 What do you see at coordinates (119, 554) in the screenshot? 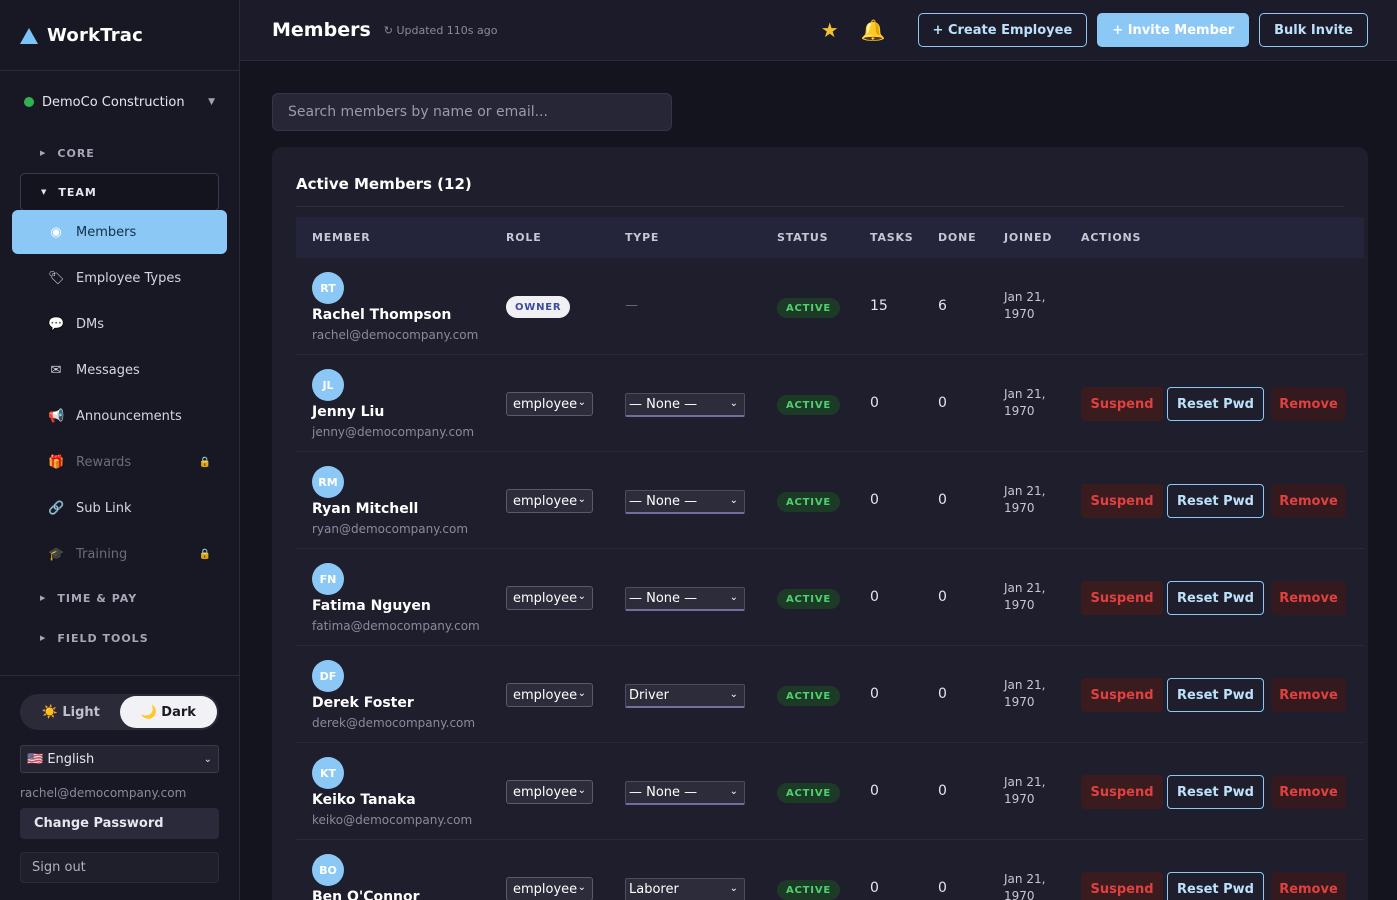
I see `sidebar-item-training: 🎓 Training 🔒` at bounding box center [119, 554].